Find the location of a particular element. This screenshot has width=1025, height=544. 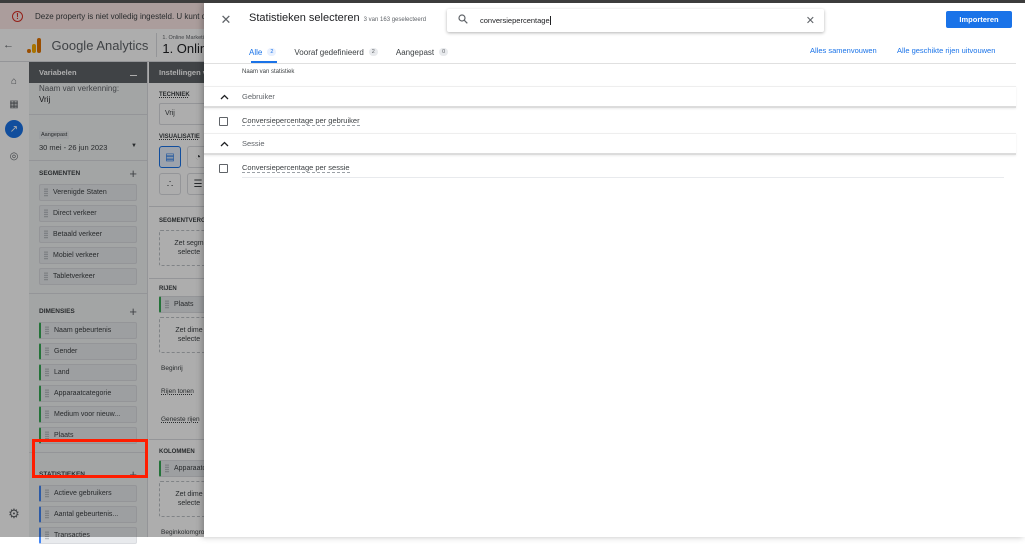

category-tabs: Alle 2 Vooraf gedefinieerd 2 Aangepast 0 is located at coordinates (357, 52).